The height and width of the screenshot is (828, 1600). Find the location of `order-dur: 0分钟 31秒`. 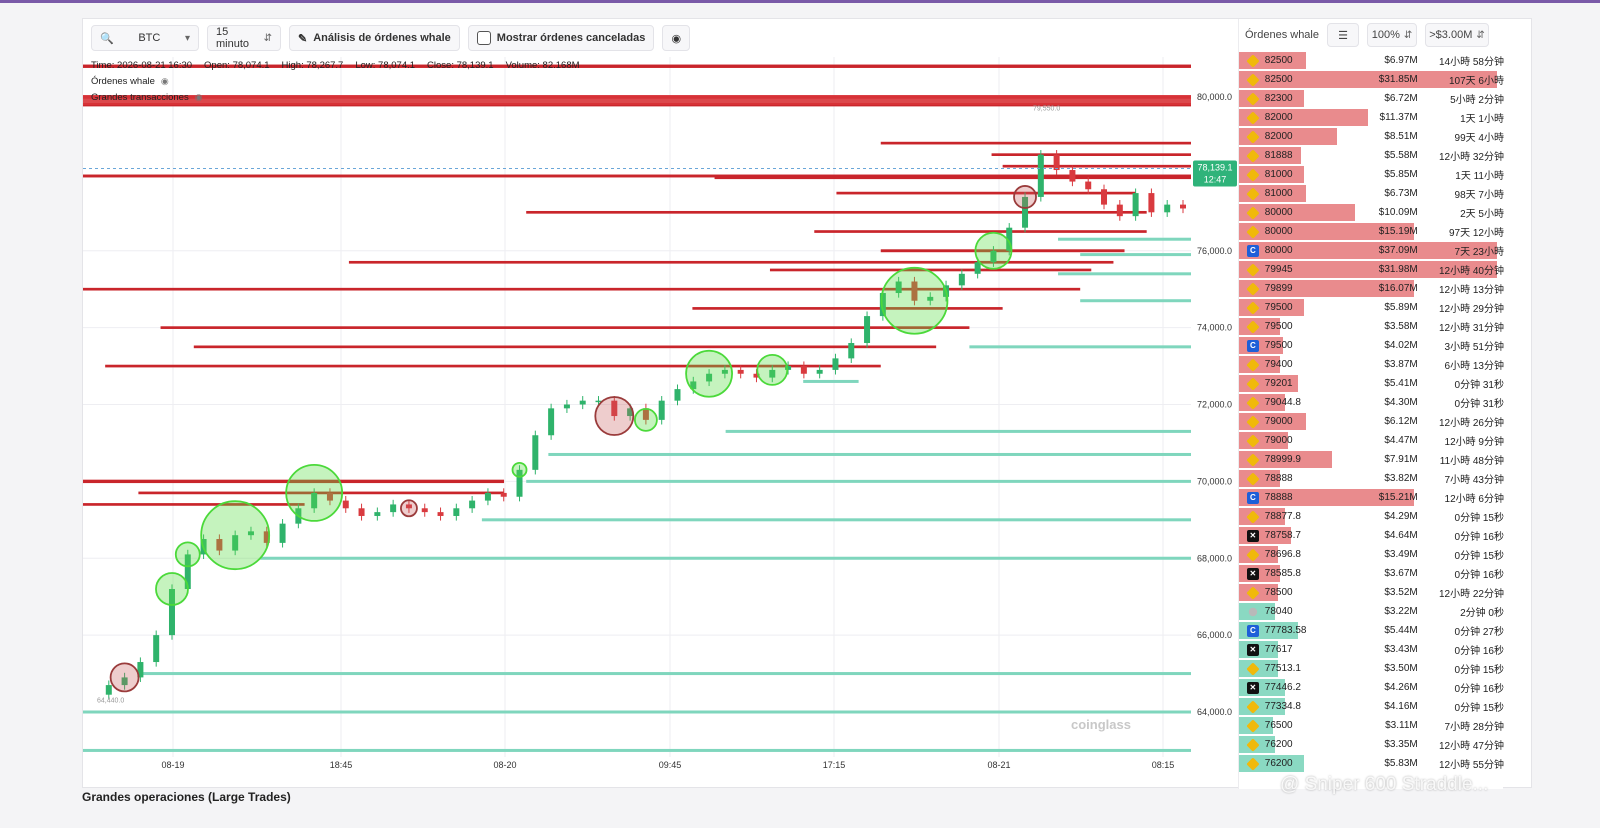

order-dur: 0分钟 31秒 is located at coordinates (1479, 385).